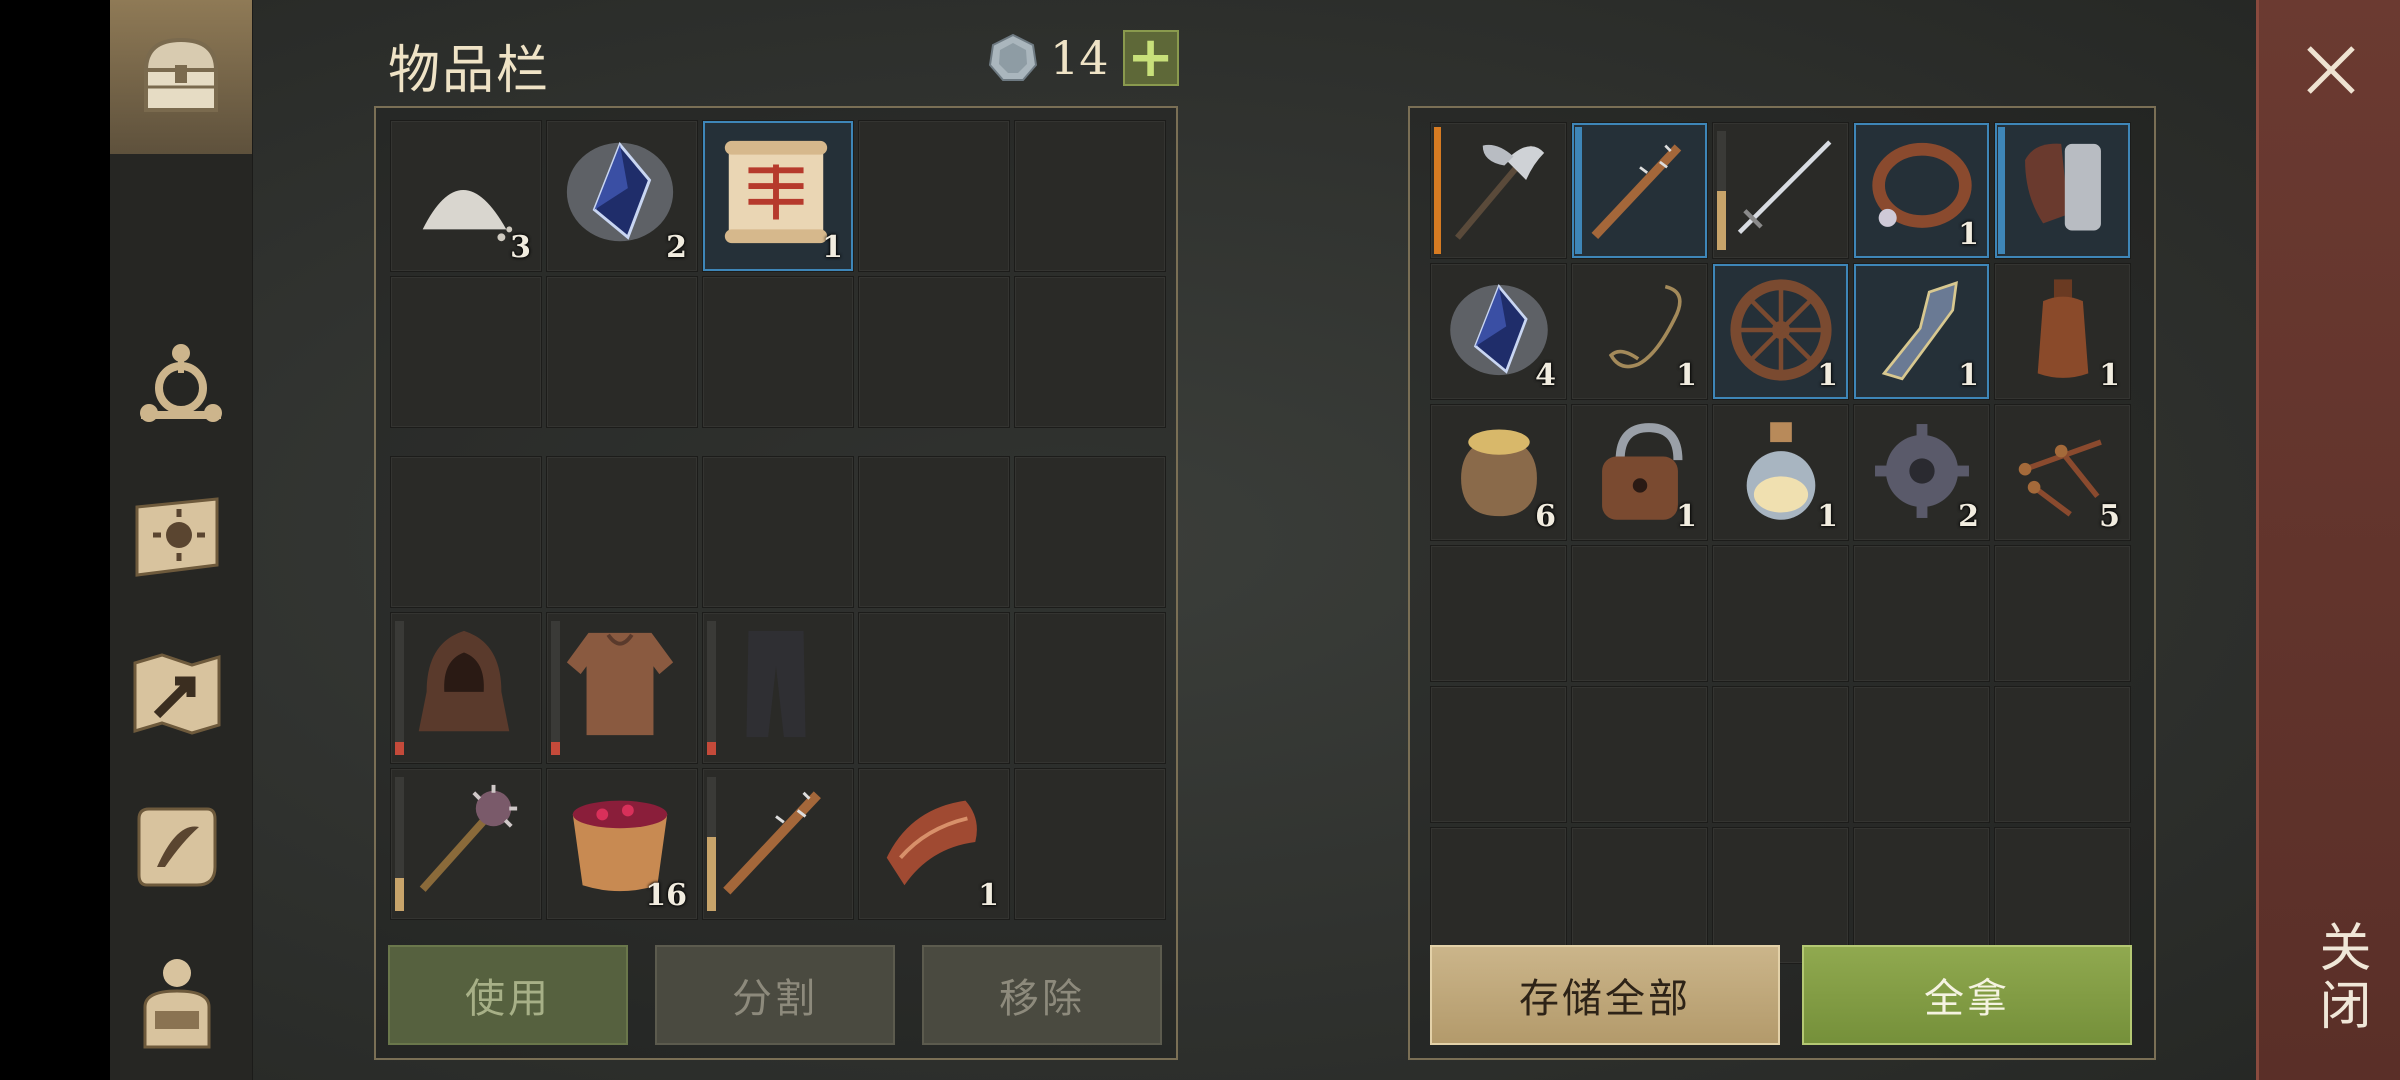 The width and height of the screenshot is (2400, 1080). Describe the element at coordinates (1545, 375) in the screenshot. I see `item-quantity: 4` at that location.